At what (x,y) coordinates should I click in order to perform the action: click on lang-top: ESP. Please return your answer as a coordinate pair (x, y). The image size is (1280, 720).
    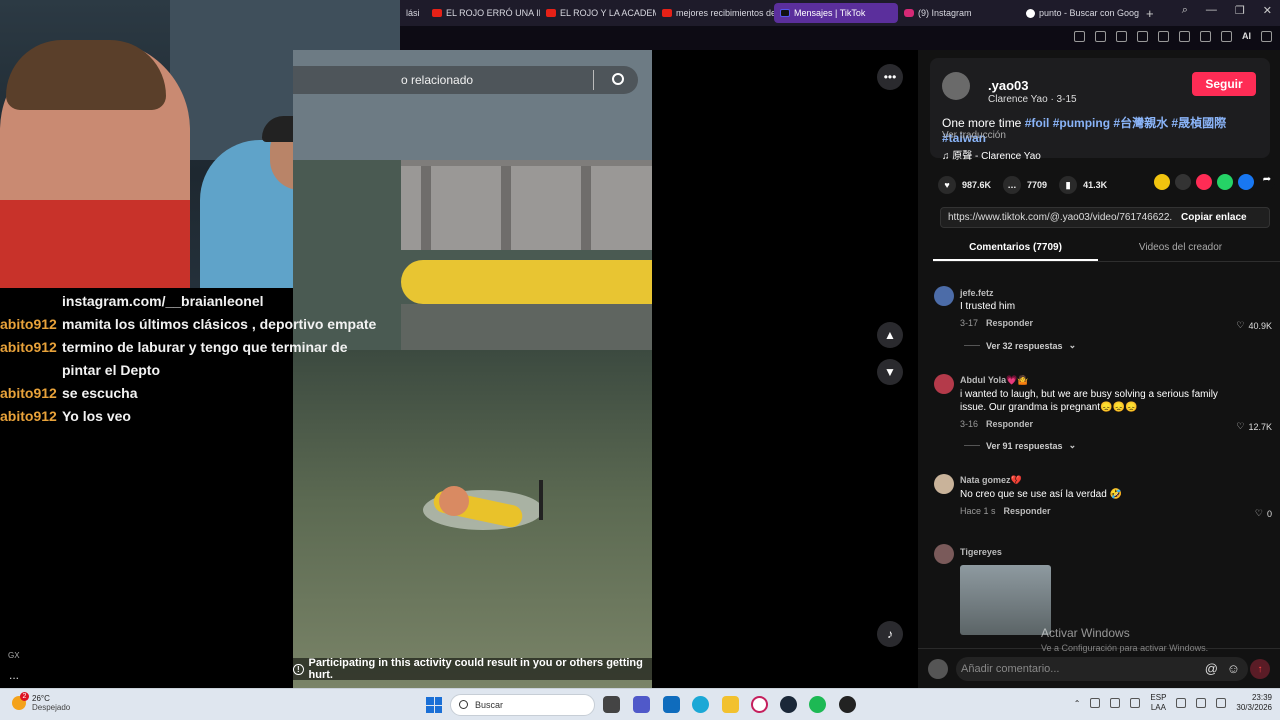
    Looking at the image, I should click on (1158, 697).